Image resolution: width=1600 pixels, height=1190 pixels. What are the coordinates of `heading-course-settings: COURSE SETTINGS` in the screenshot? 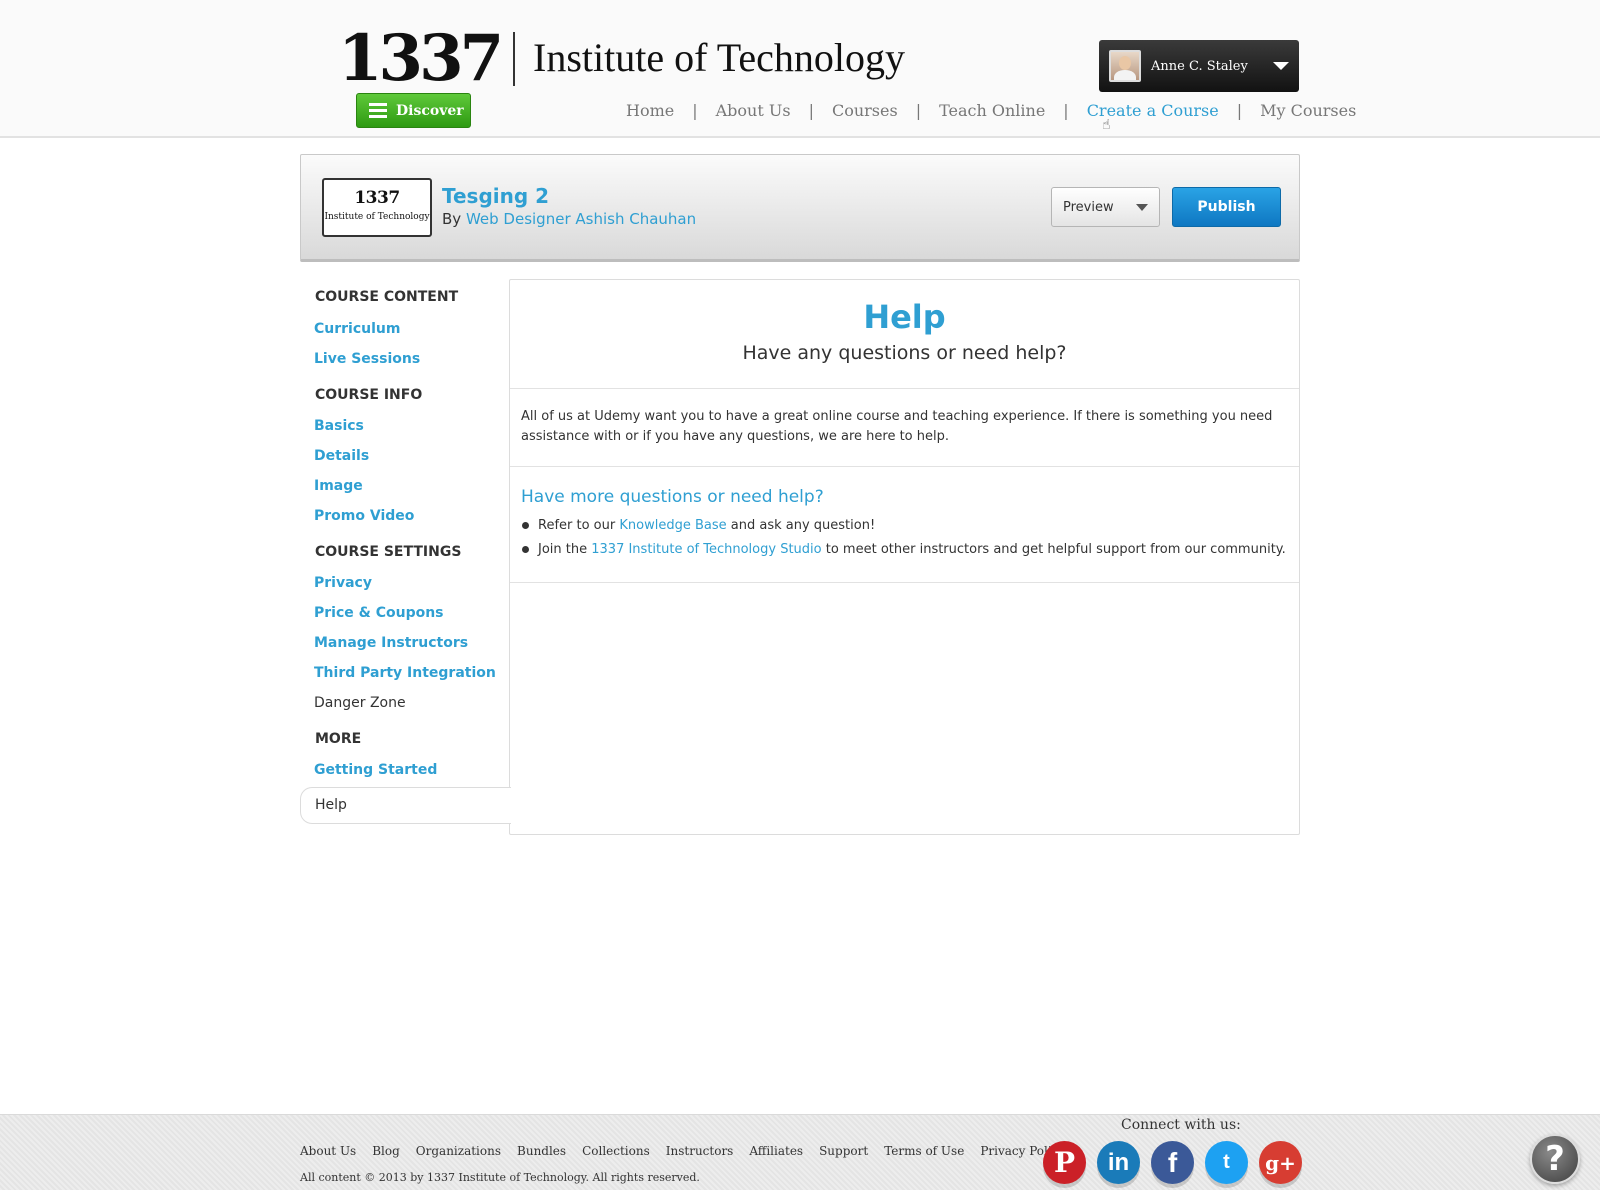 It's located at (388, 552).